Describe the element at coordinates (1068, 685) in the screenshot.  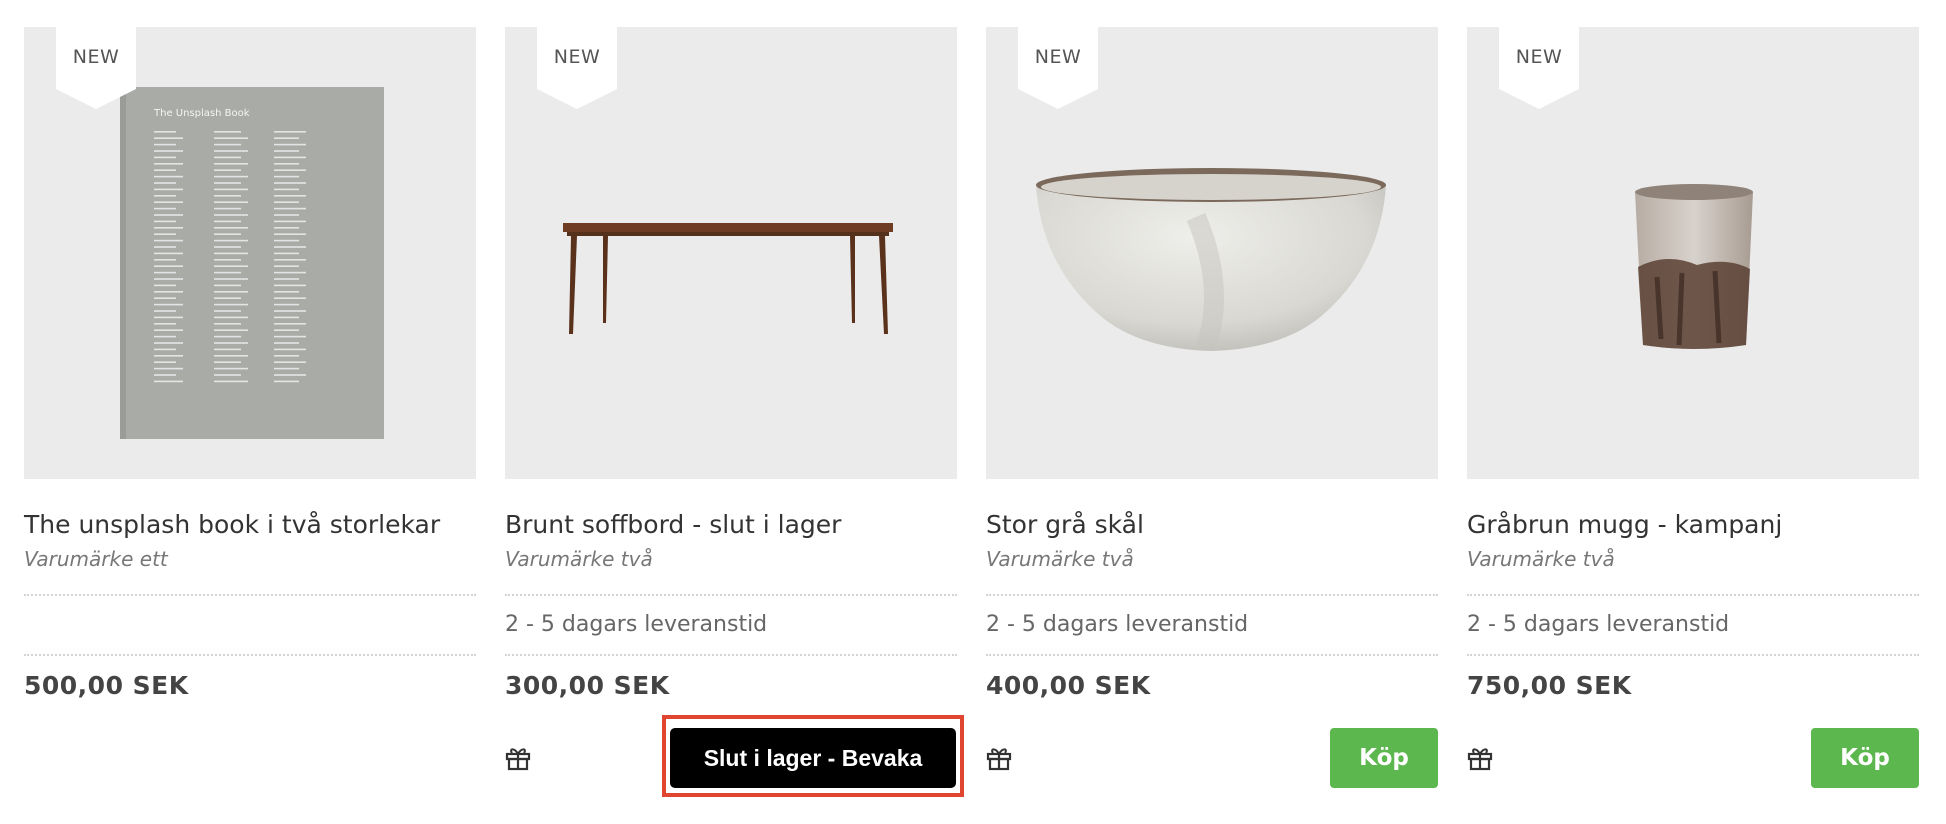
I see `product-price: 400,00 SEK` at that location.